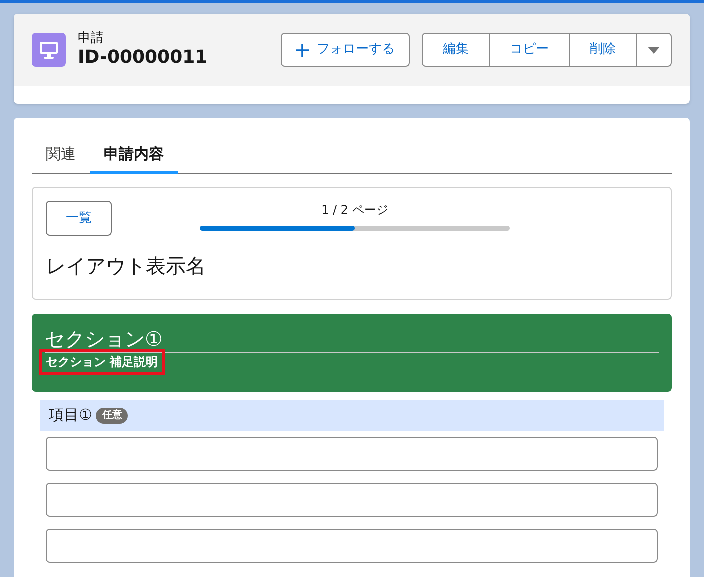 This screenshot has height=577, width=704. What do you see at coordinates (456, 50) in the screenshot?
I see `action-button: 編集` at bounding box center [456, 50].